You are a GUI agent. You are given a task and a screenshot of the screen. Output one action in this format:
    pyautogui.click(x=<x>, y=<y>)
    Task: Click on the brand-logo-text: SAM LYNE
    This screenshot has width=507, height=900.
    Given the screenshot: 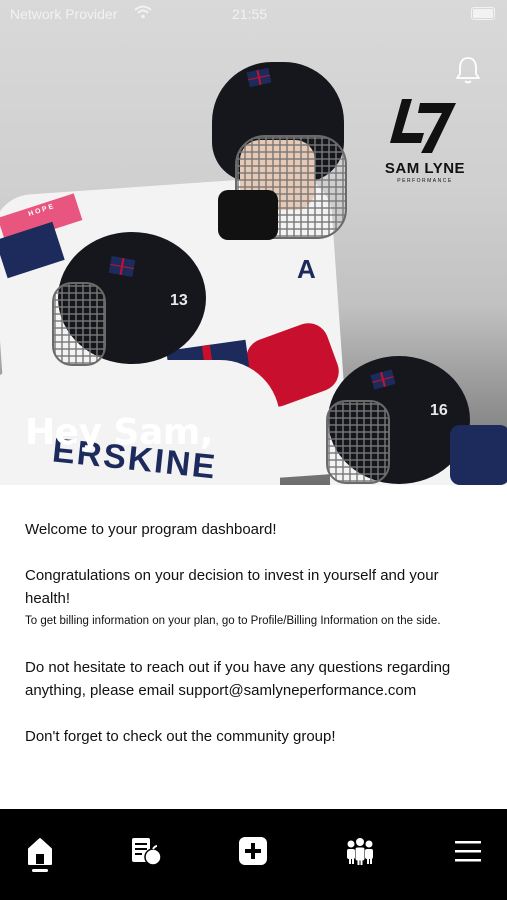 What is the action you would take?
    pyautogui.click(x=425, y=168)
    